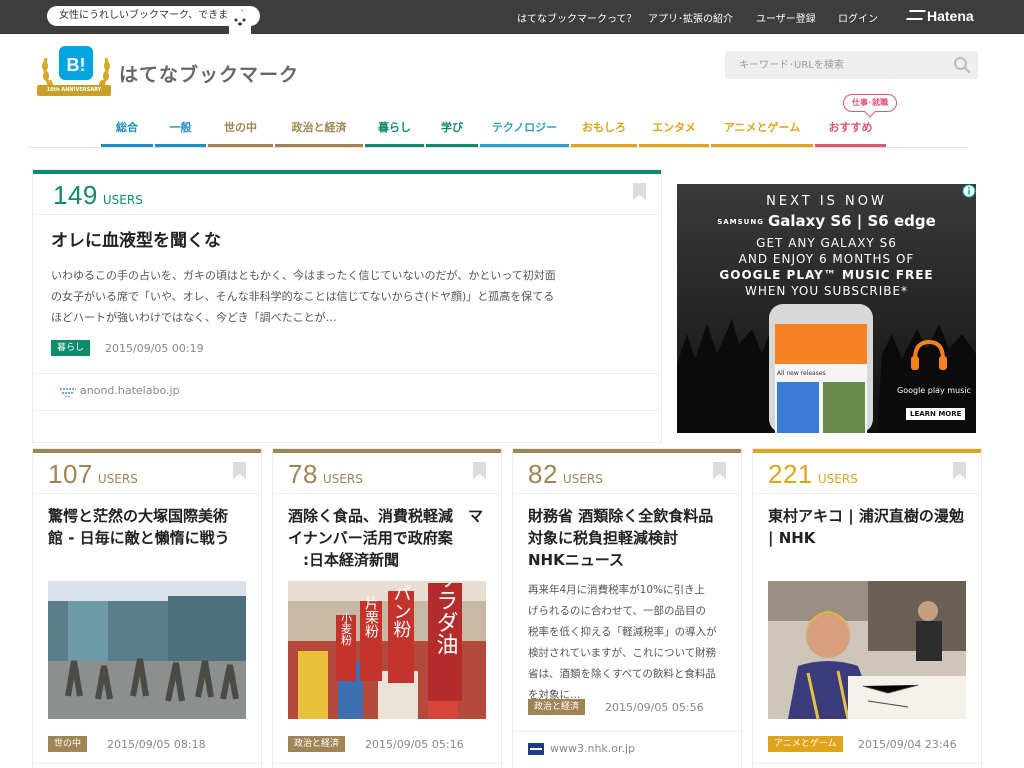  I want to click on nhk-favicon-icon, so click(536, 749).